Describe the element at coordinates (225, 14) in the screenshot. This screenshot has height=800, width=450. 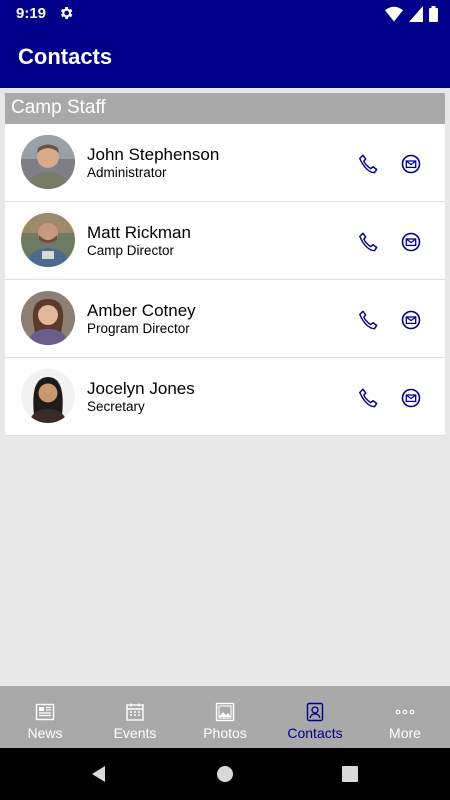
I see `status-bar: 9:19` at that location.